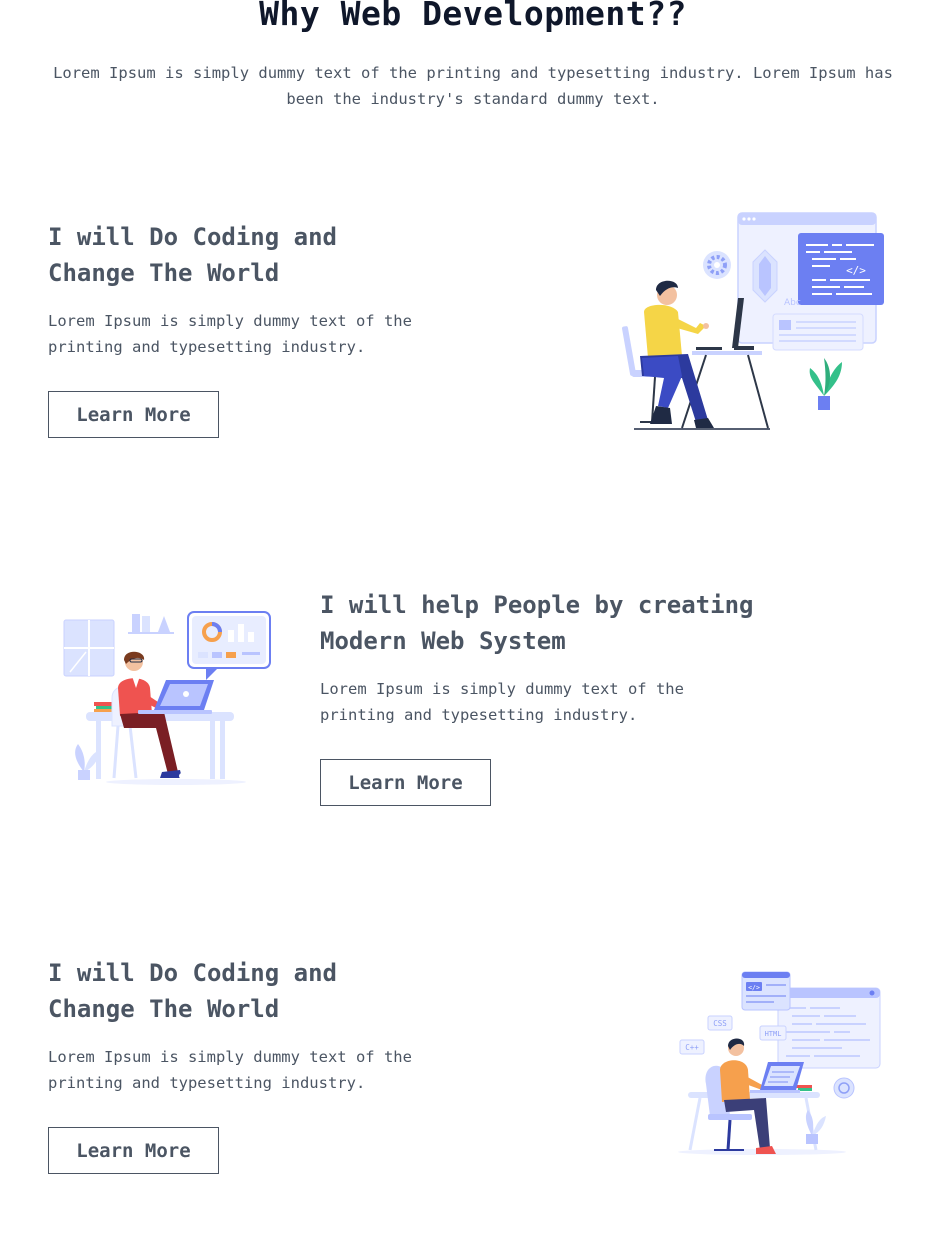 The image size is (946, 1233). What do you see at coordinates (792, 303) in the screenshot?
I see `abc-label: Abc` at bounding box center [792, 303].